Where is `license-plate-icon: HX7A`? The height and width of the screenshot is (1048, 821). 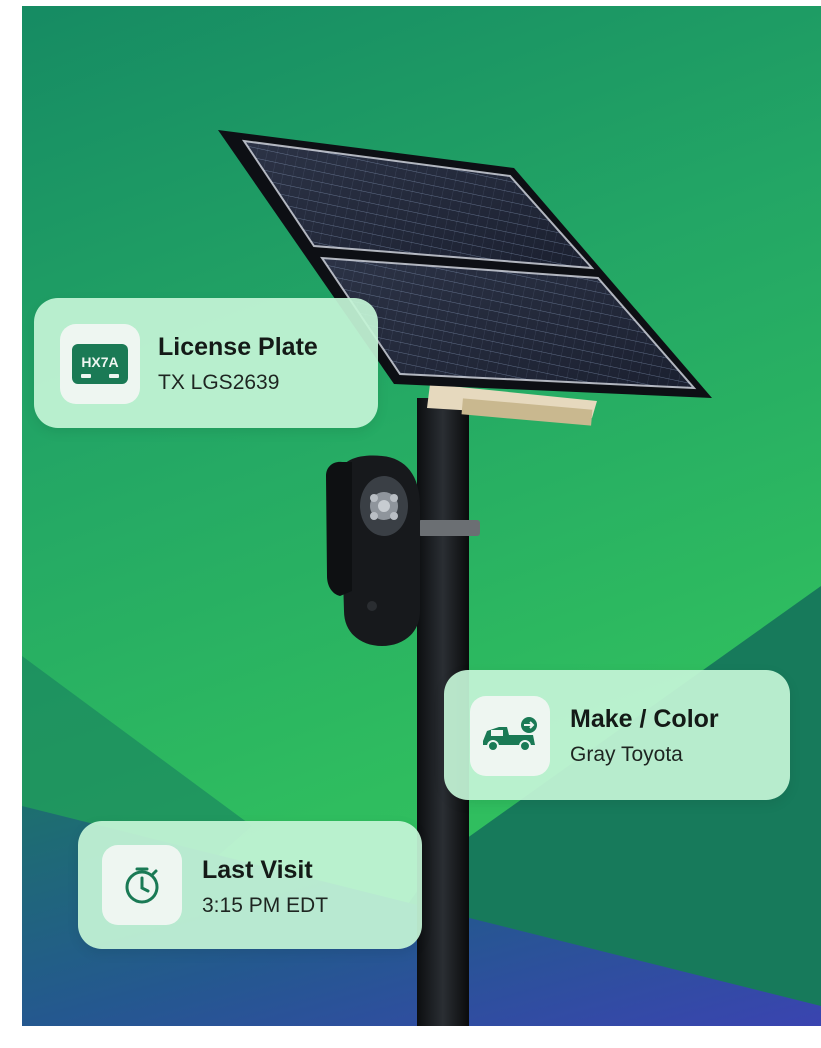
license-plate-icon: HX7A is located at coordinates (100, 364).